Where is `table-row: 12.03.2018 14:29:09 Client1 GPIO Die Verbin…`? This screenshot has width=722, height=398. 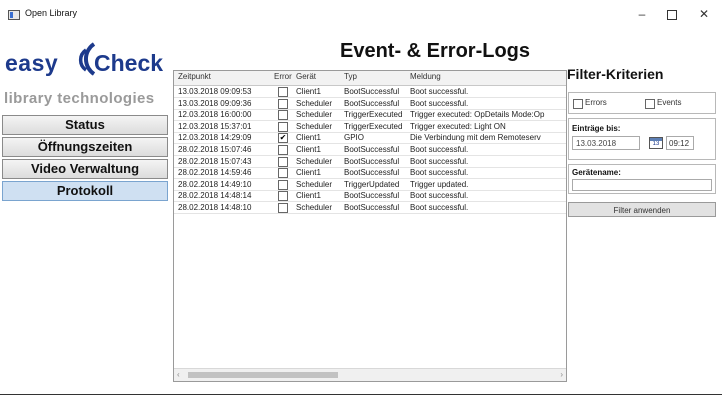 table-row: 12.03.2018 14:29:09 Client1 GPIO Die Verbin… is located at coordinates (370, 138).